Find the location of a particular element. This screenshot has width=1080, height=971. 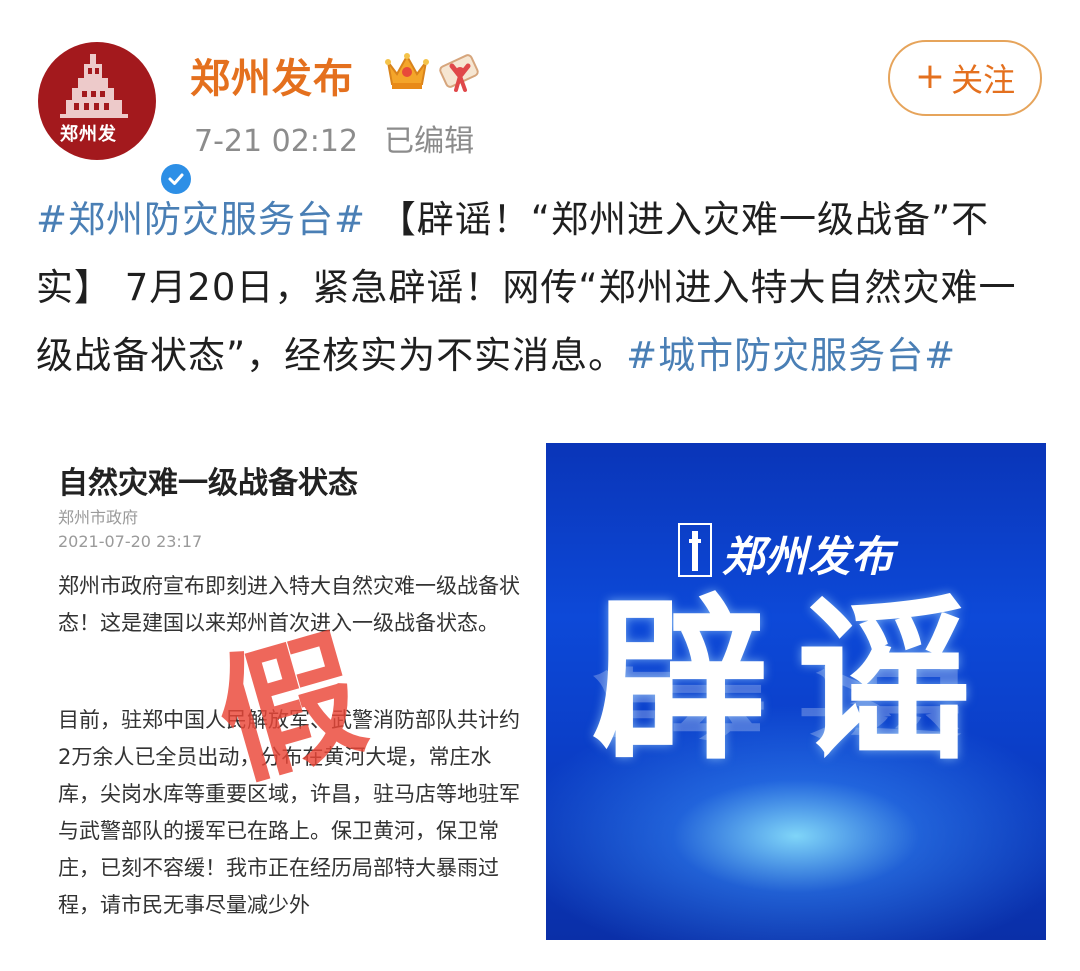

follow-label: 关注 is located at coordinates (983, 80).